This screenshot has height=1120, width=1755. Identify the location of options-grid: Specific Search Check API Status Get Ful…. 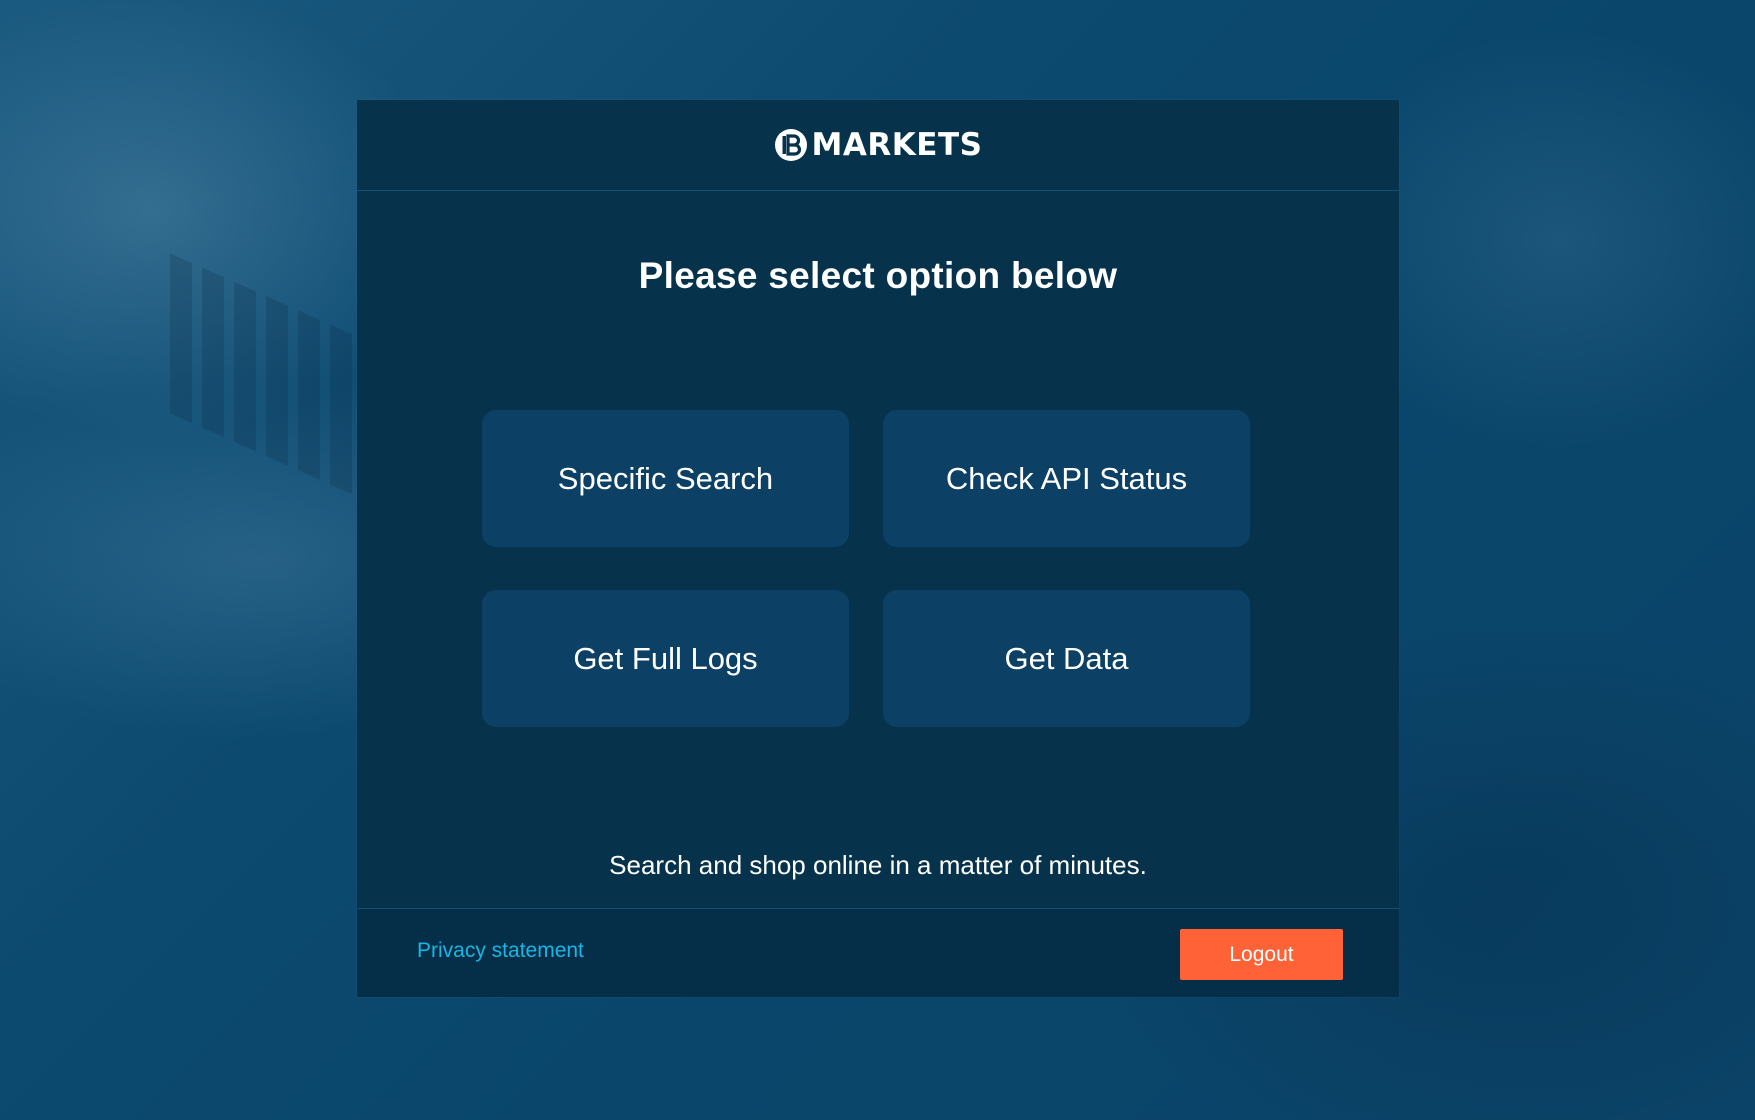
(866, 568).